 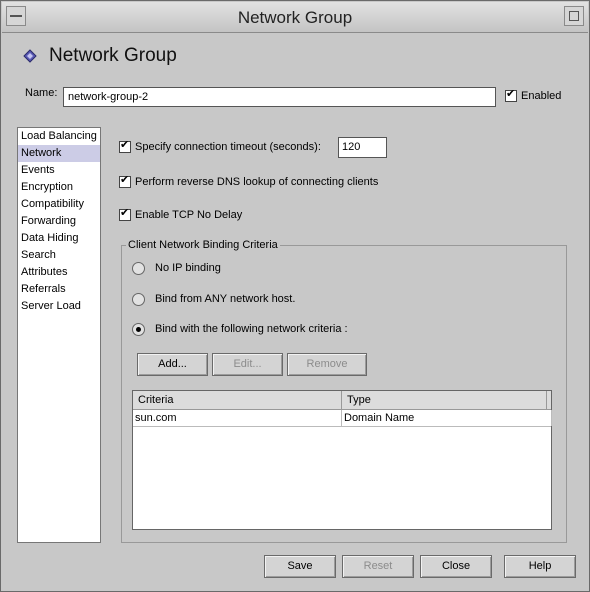 I want to click on nav-item-network: Network, so click(x=59, y=153).